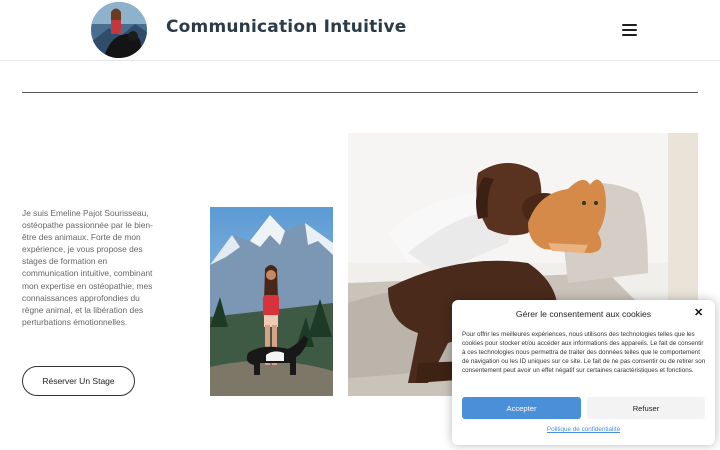 The width and height of the screenshot is (720, 450). Describe the element at coordinates (78, 381) in the screenshot. I see `book-course-button: Réserver Un Stage` at that location.